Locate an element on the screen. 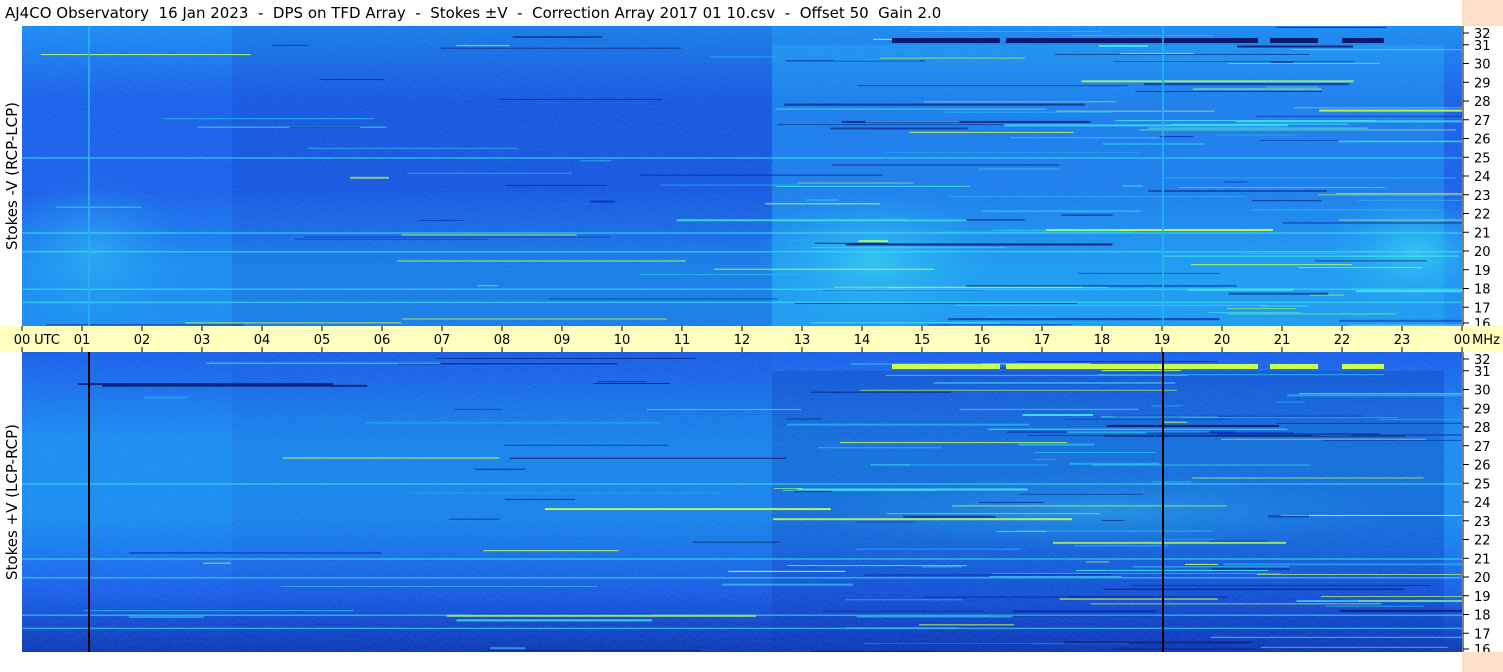 The height and width of the screenshot is (672, 1503). freq-tick-label: 29 is located at coordinates (1482, 409).